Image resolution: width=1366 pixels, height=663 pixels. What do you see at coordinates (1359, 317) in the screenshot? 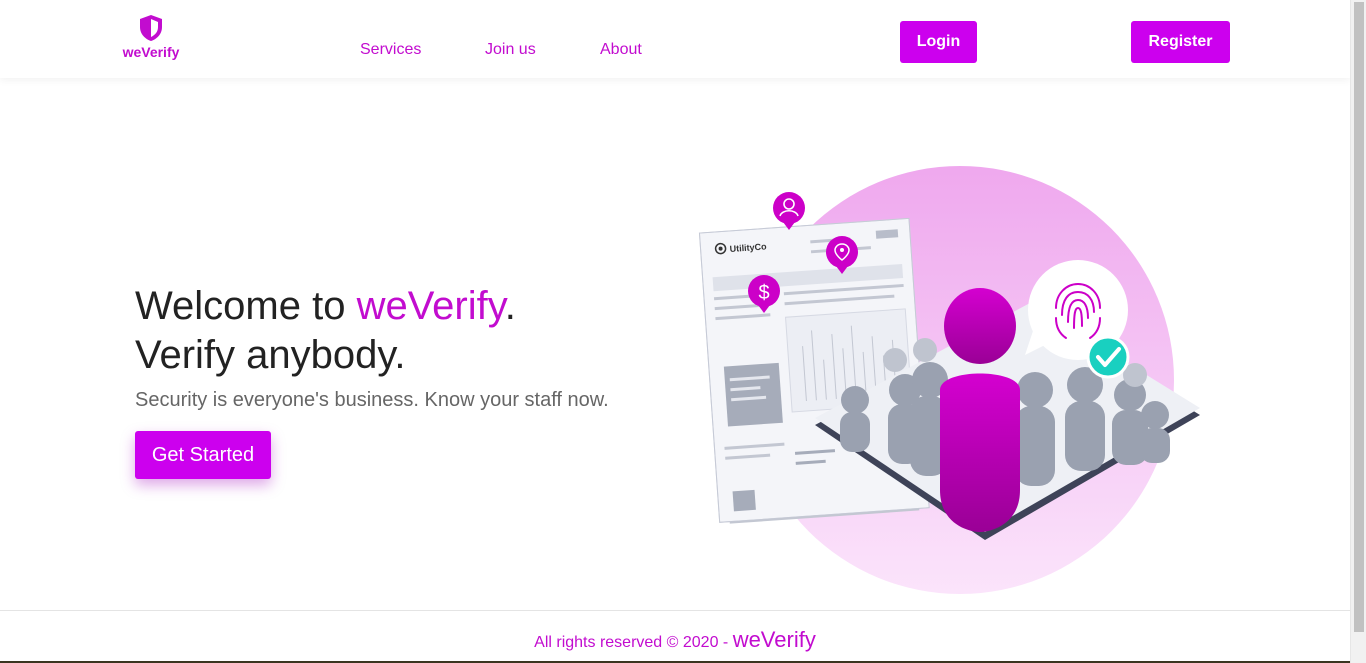
I see `scrollbar-thumb` at bounding box center [1359, 317].